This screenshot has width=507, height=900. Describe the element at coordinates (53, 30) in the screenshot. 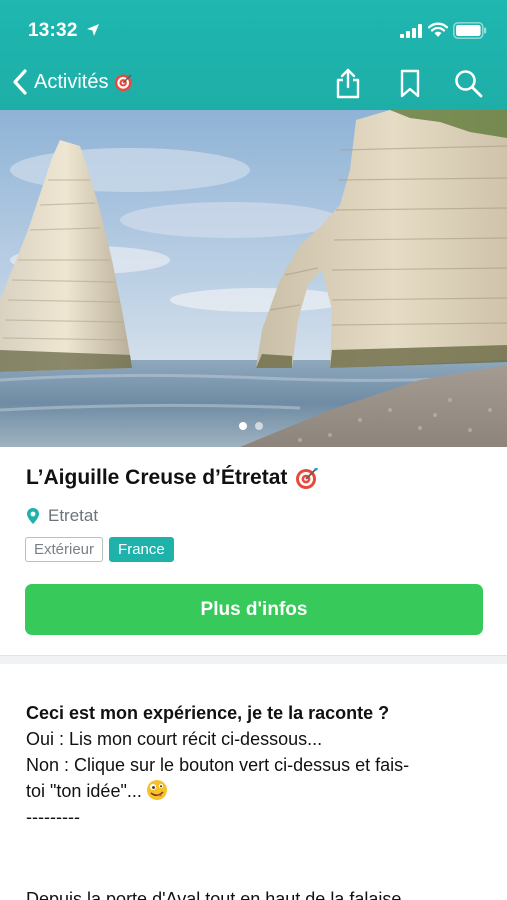

I see `status-time: 13:32` at that location.